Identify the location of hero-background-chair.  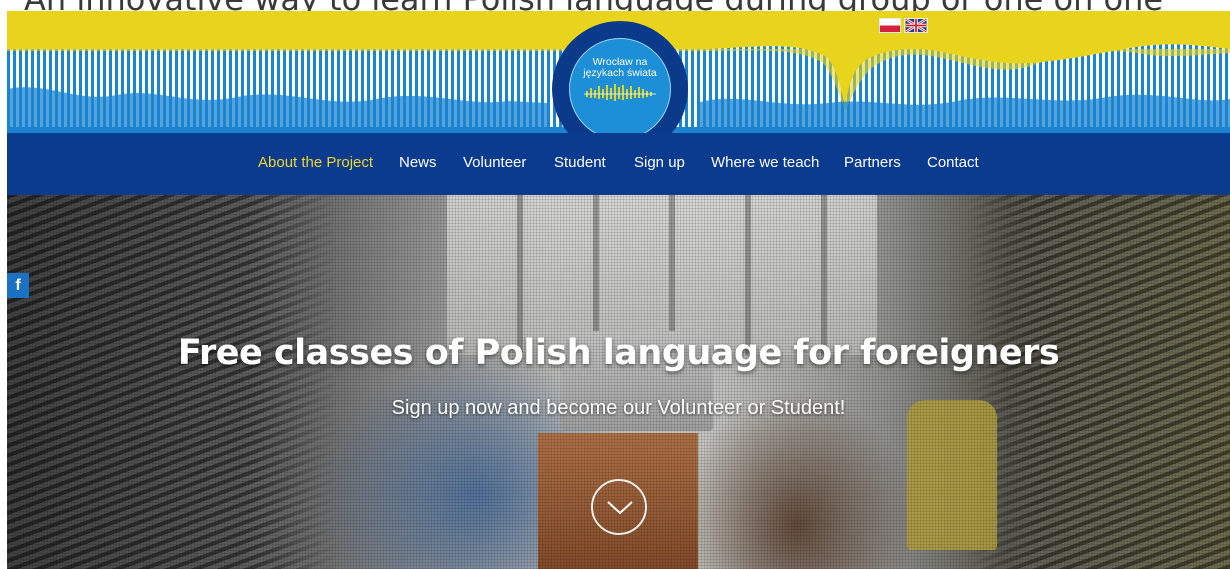
(952, 475).